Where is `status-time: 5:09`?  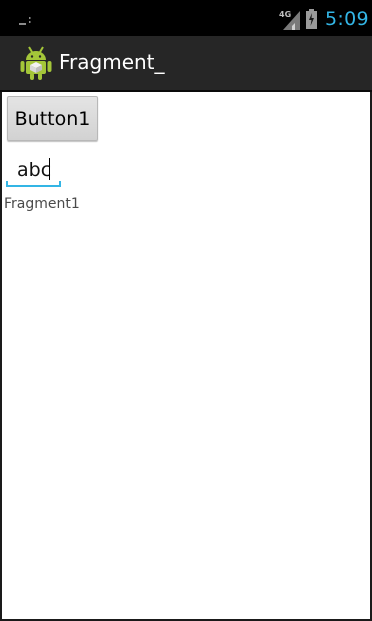
status-time: 5:09 is located at coordinates (347, 19).